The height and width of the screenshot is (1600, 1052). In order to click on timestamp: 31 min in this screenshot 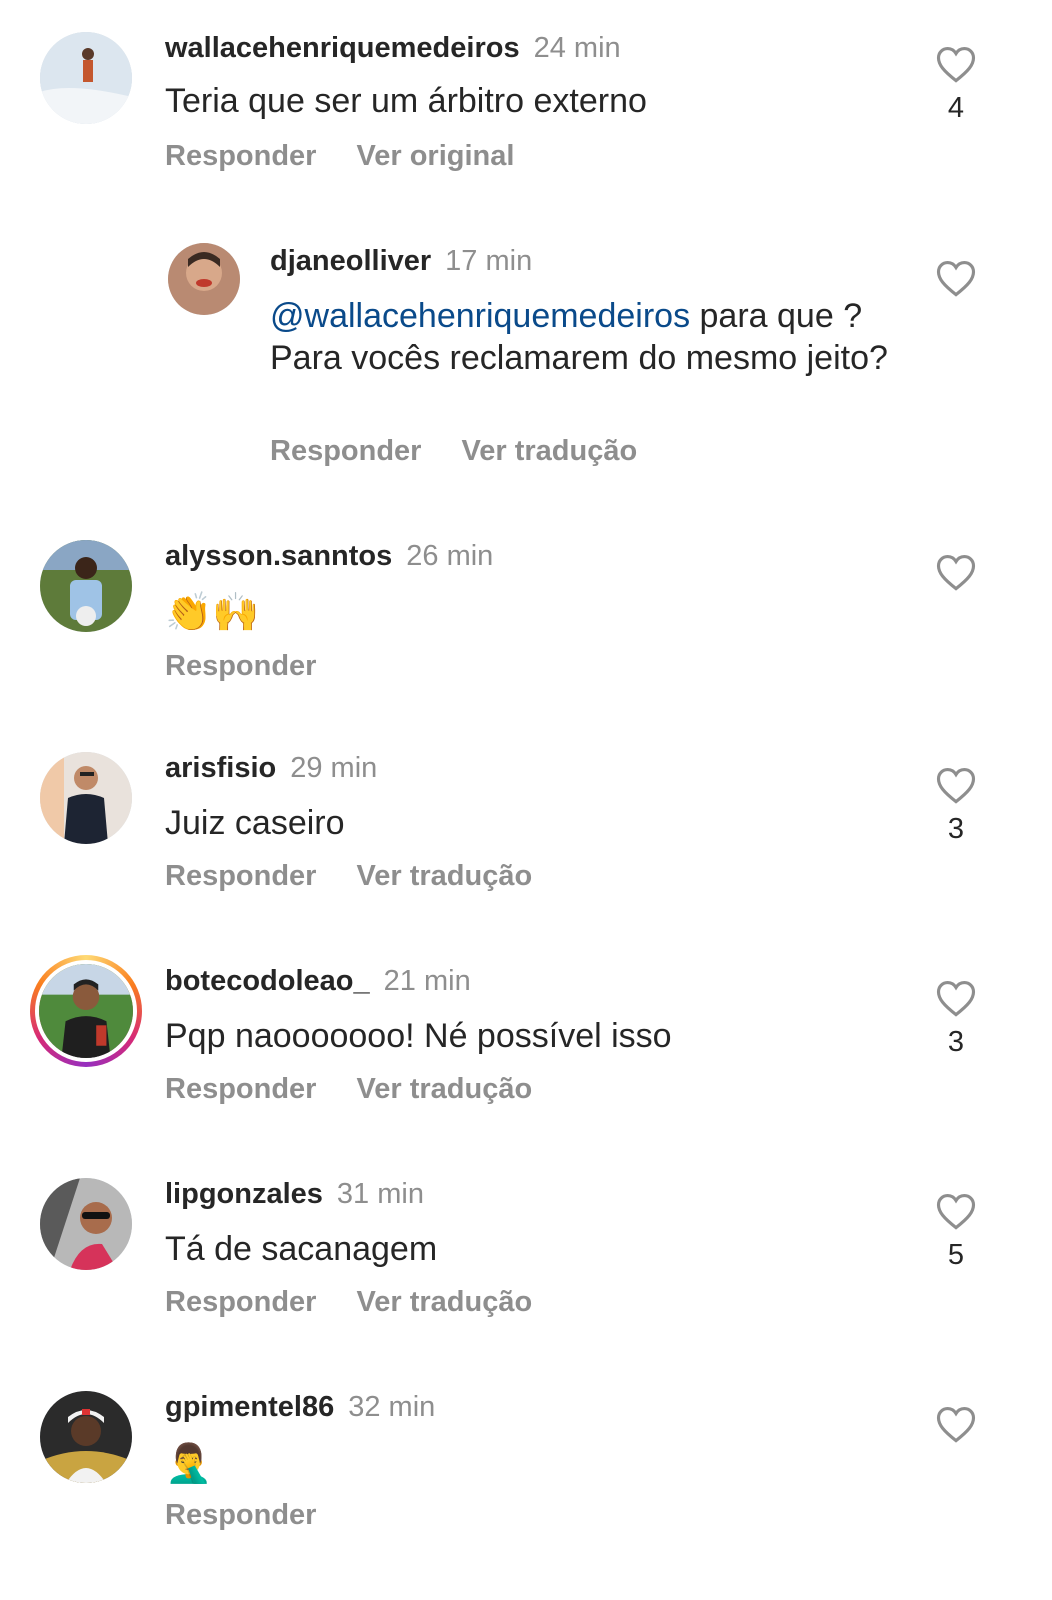, I will do `click(380, 1194)`.